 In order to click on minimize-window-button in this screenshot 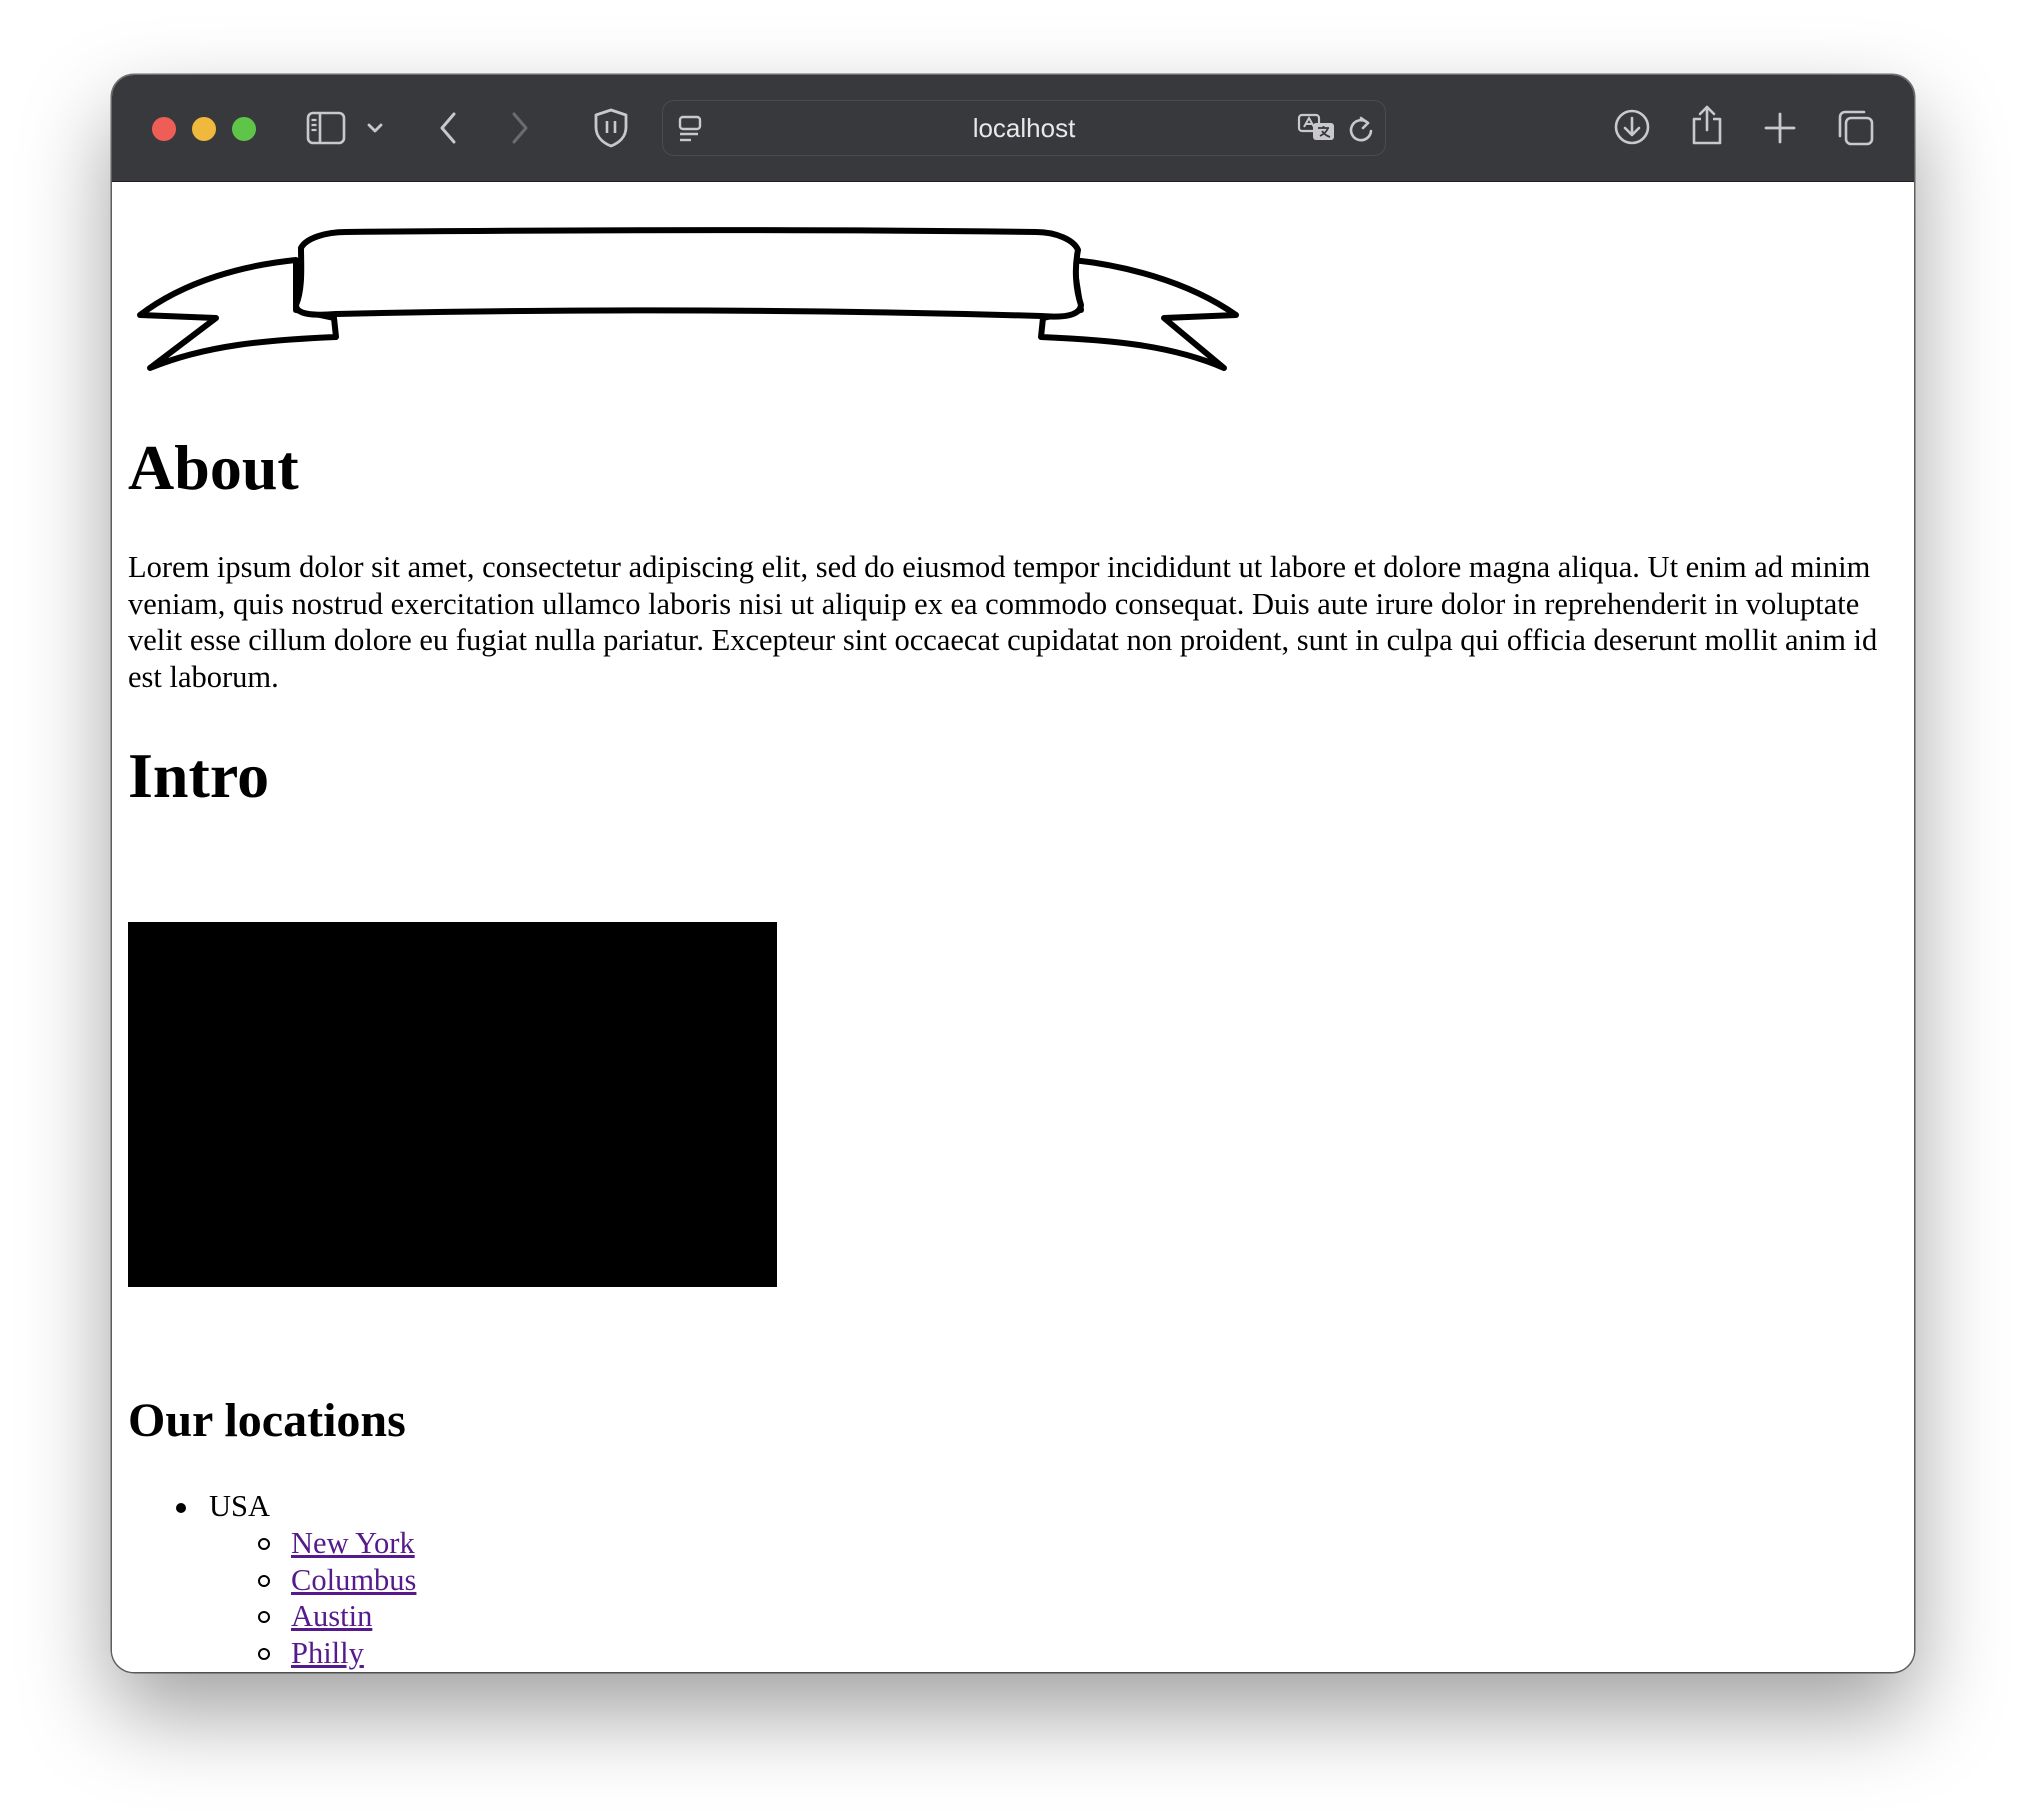, I will do `click(204, 129)`.